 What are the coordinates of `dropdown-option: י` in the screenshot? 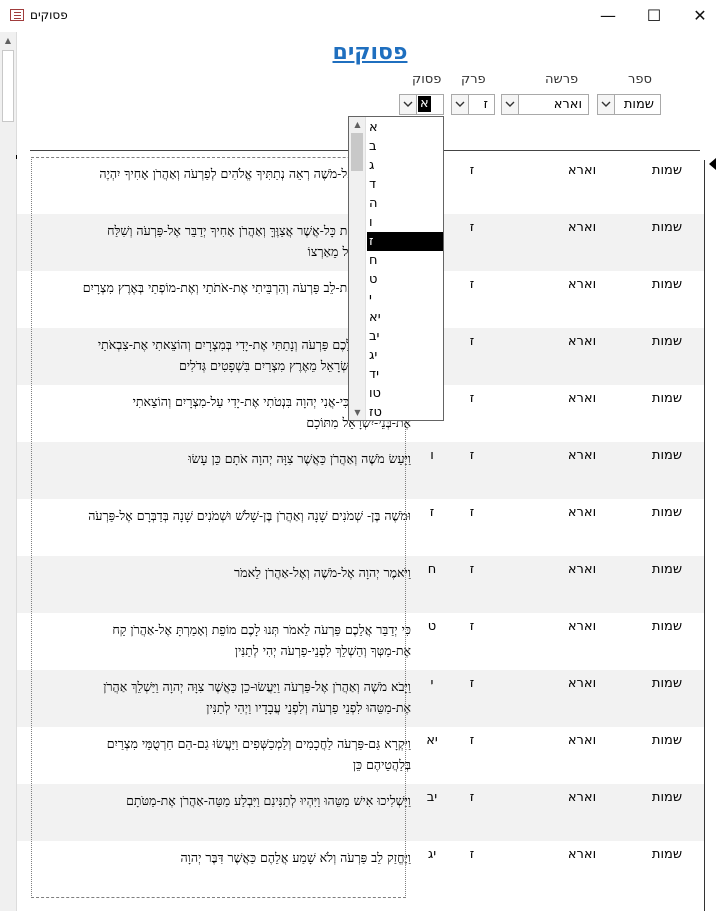 It's located at (405, 298).